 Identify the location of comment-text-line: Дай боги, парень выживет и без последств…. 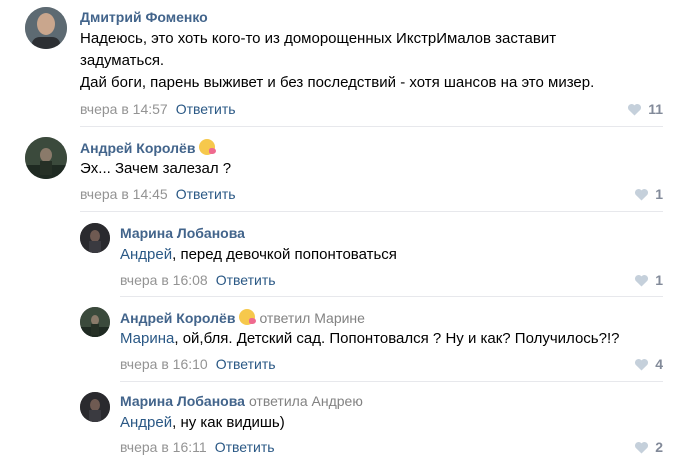
(337, 82).